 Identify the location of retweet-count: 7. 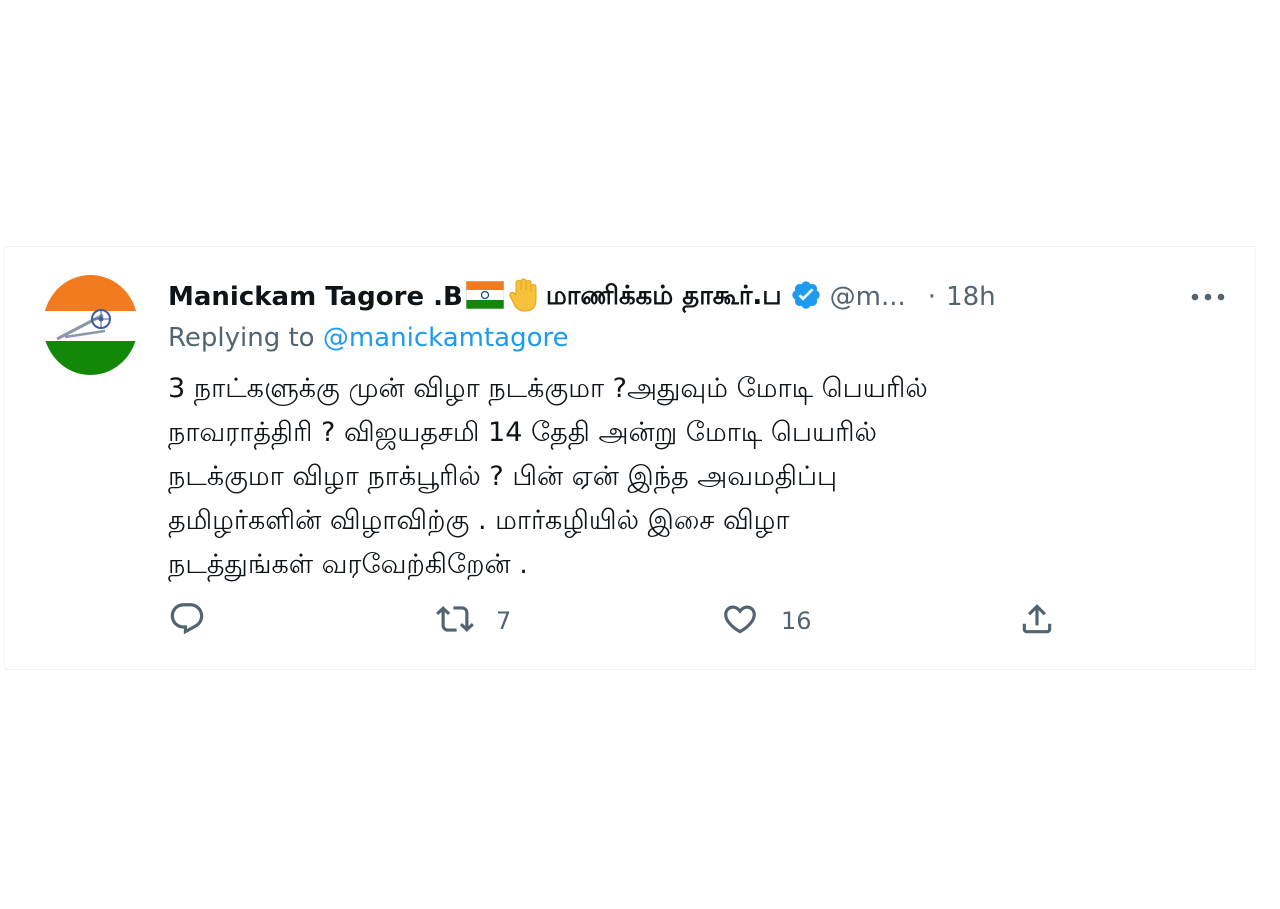
(504, 621).